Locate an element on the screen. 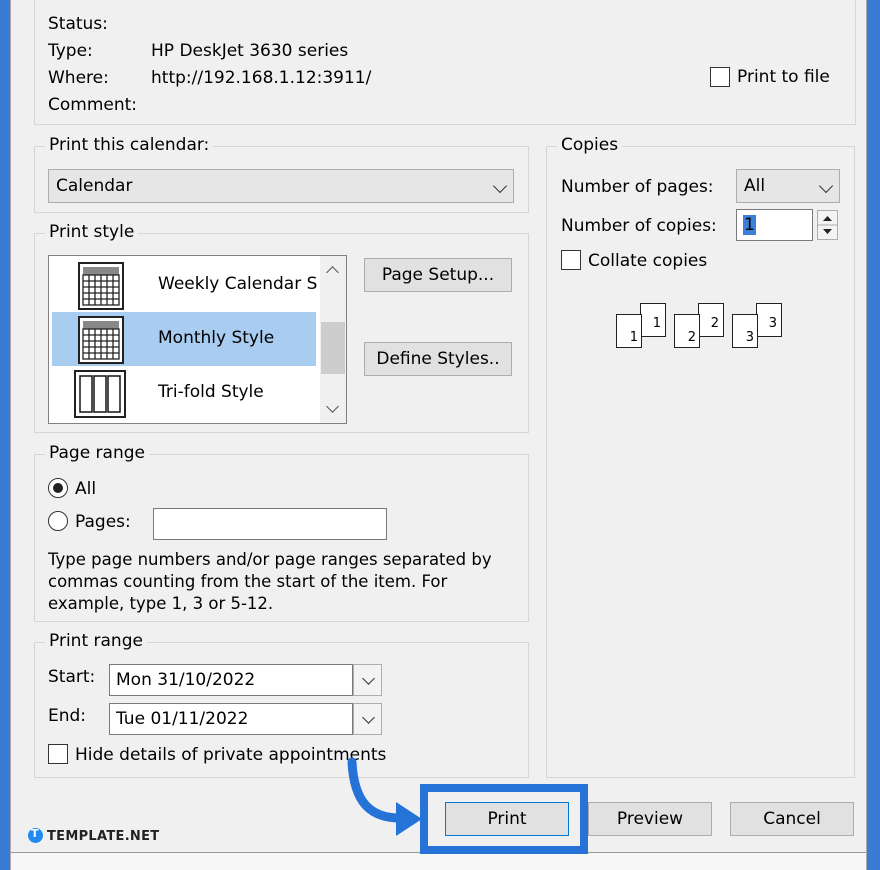 This screenshot has height=870, width=880. calendar-select: Calendar is located at coordinates (281, 186).